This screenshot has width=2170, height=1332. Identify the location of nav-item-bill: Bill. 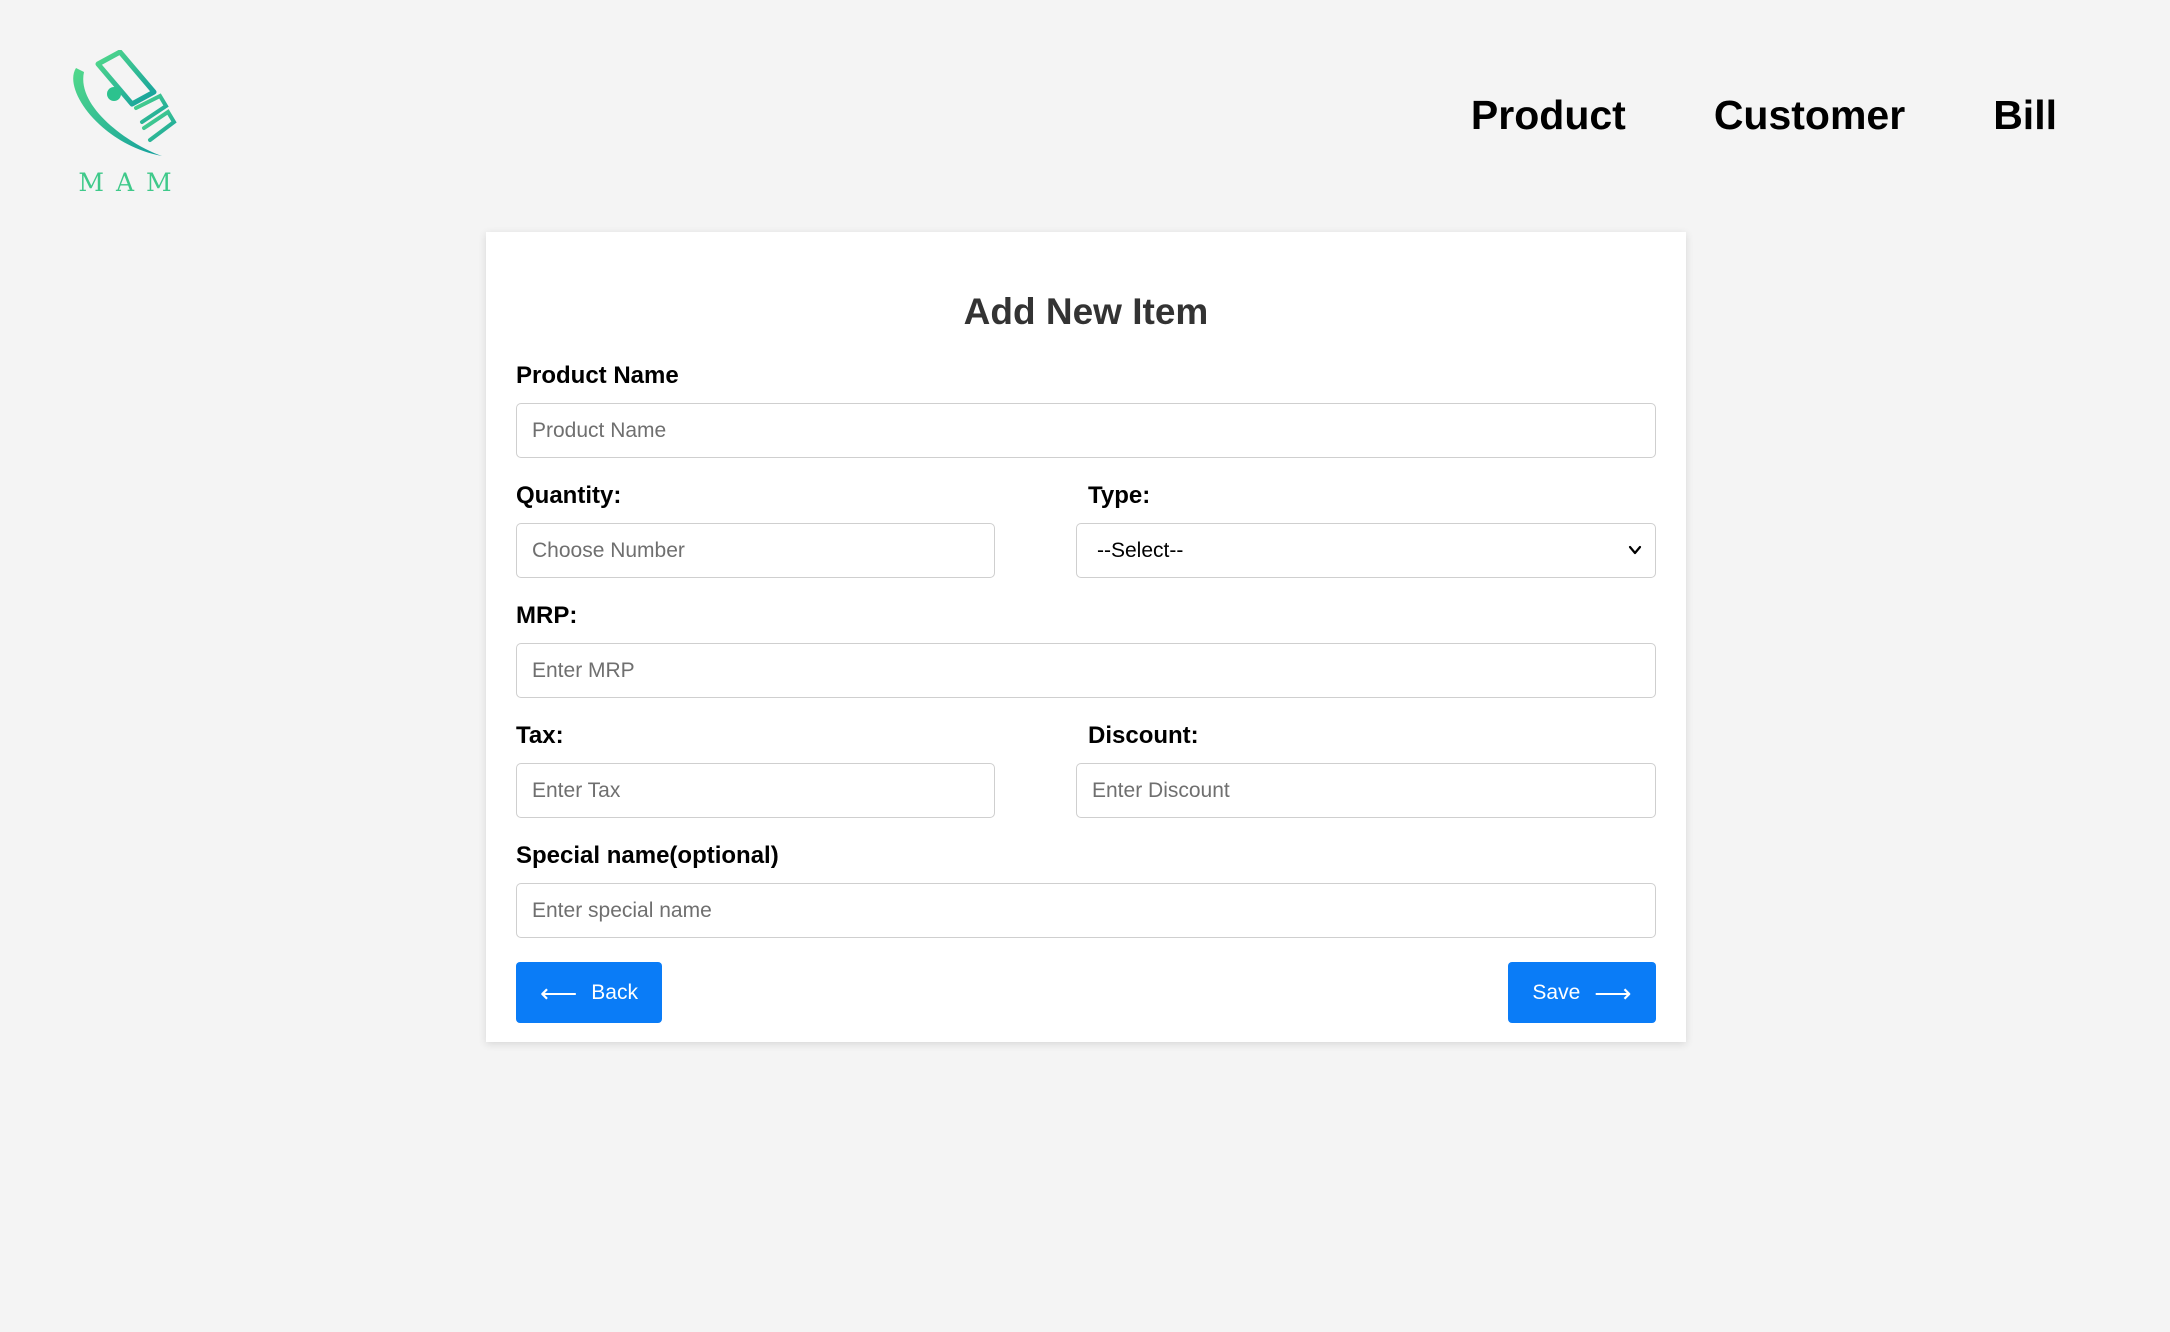
(2025, 115).